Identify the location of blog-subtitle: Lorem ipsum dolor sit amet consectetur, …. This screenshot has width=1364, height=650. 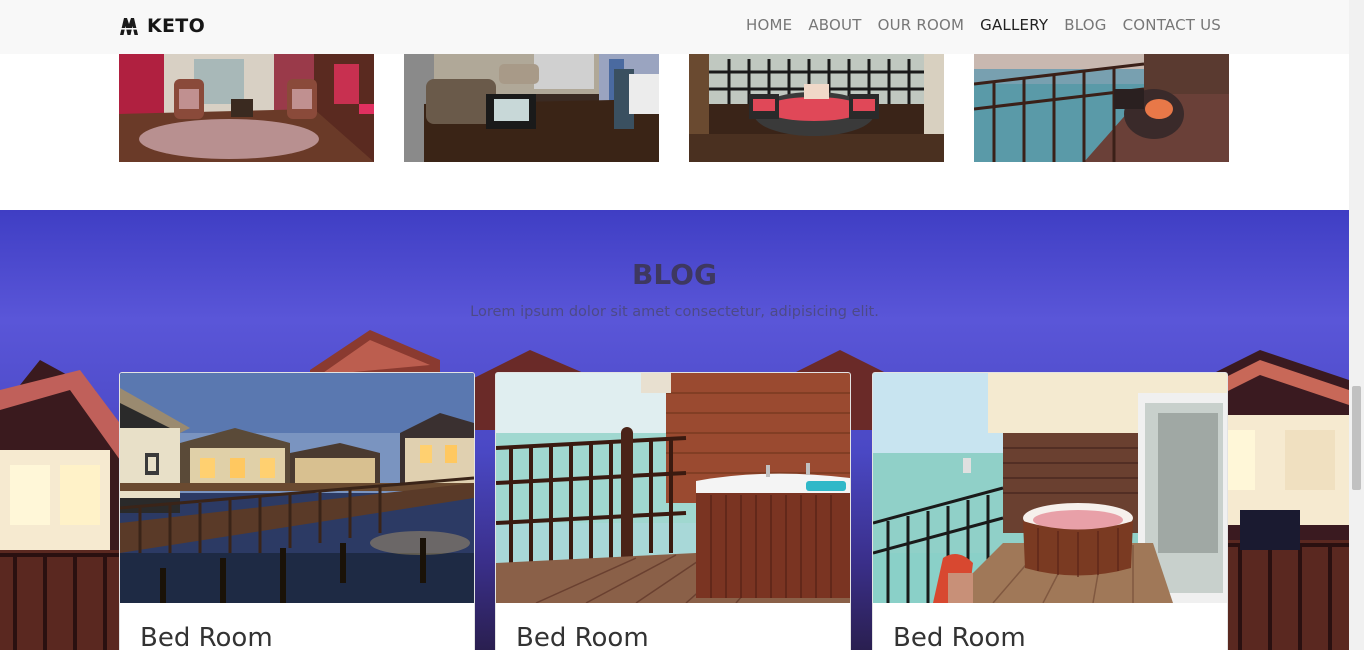
(674, 312).